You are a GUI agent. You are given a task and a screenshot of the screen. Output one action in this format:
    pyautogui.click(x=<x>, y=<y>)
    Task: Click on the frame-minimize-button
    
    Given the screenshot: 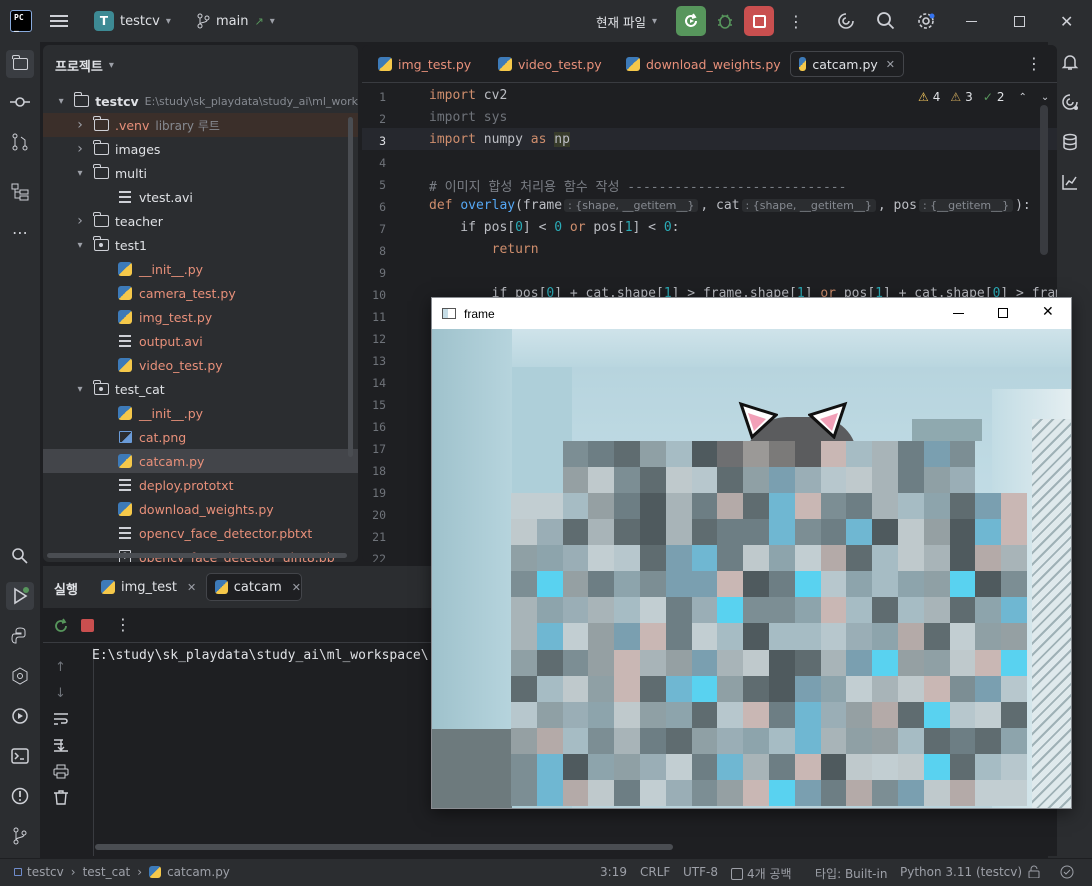 What is the action you would take?
    pyautogui.click(x=958, y=313)
    